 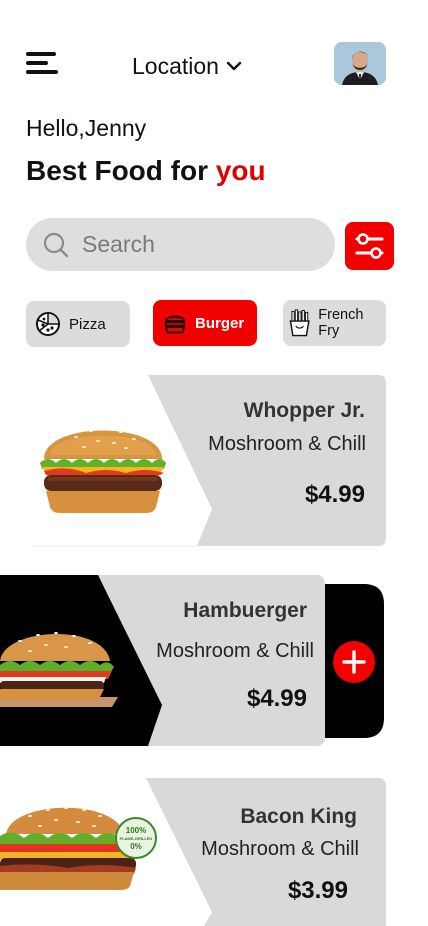 I want to click on food-name: Hambuerger, so click(x=245, y=610).